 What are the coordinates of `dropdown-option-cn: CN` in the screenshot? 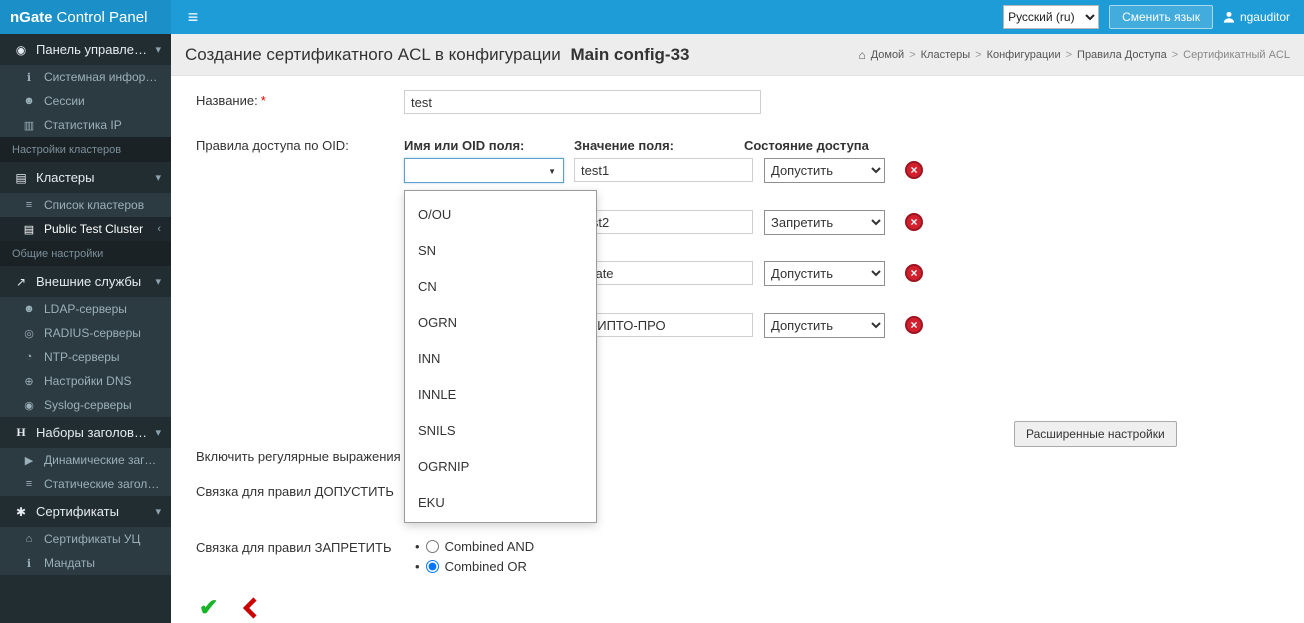 It's located at (500, 287).